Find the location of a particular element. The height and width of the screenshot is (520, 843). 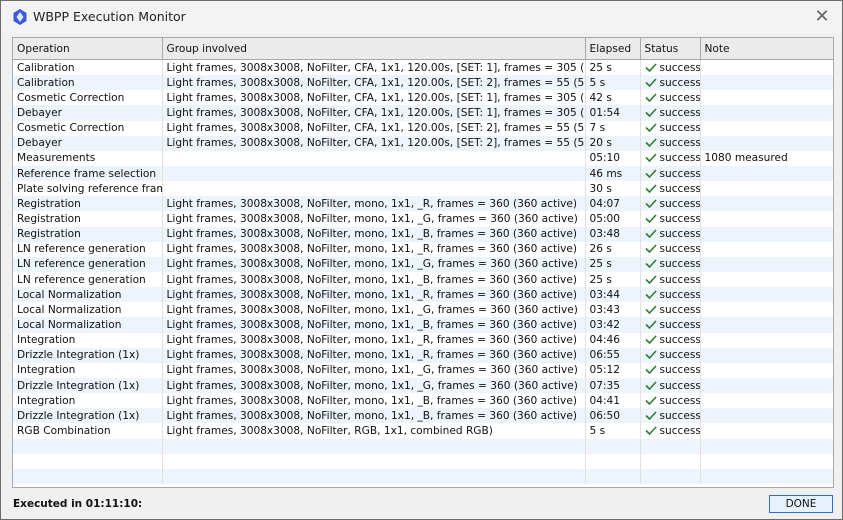

elapsed-cell: 5 s is located at coordinates (613, 83).